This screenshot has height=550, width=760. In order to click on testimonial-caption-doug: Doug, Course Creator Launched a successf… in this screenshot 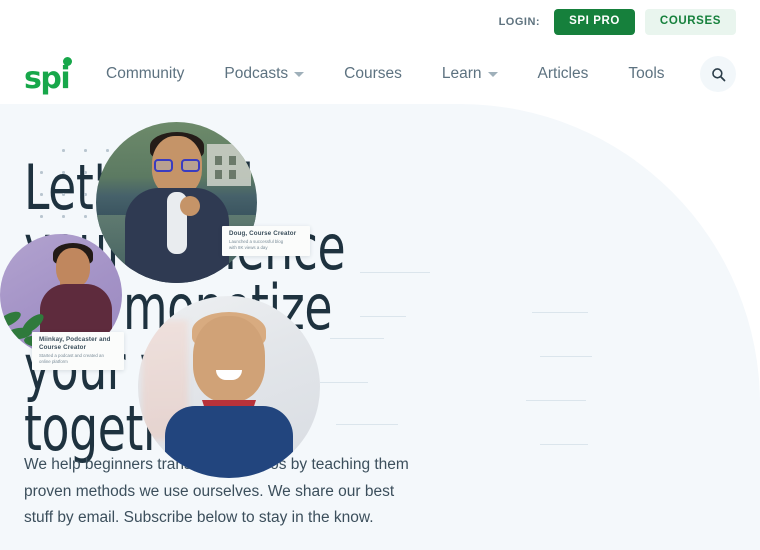, I will do `click(266, 241)`.